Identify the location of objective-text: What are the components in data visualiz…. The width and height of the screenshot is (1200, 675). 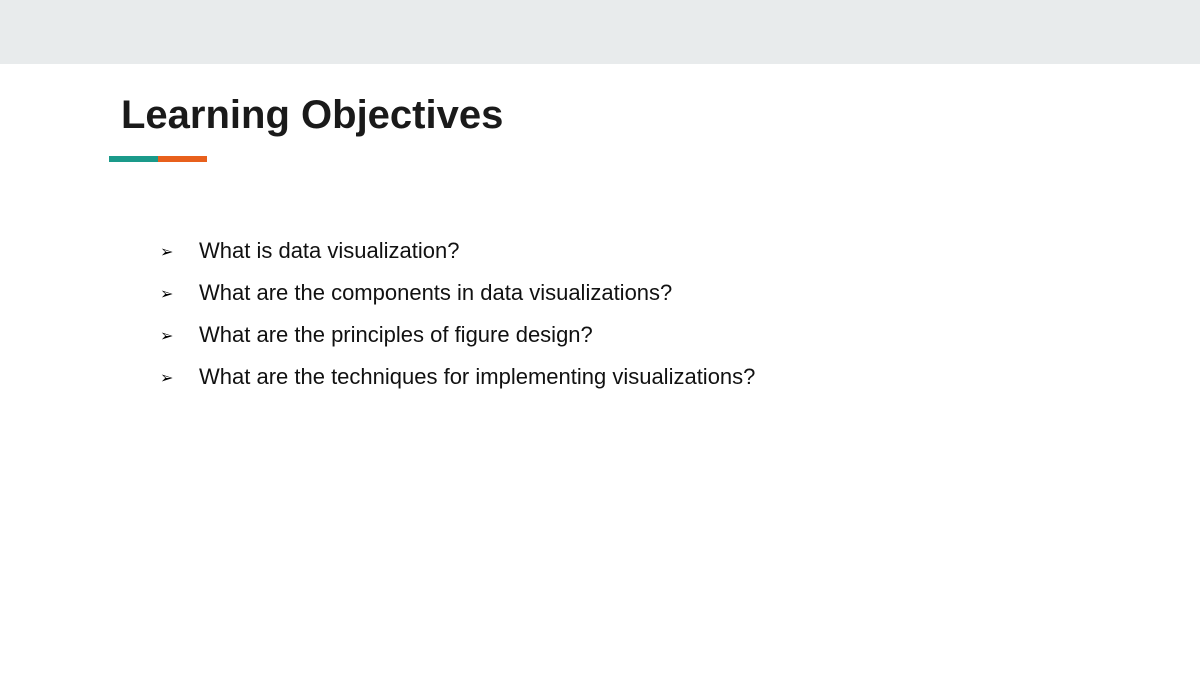
(436, 292).